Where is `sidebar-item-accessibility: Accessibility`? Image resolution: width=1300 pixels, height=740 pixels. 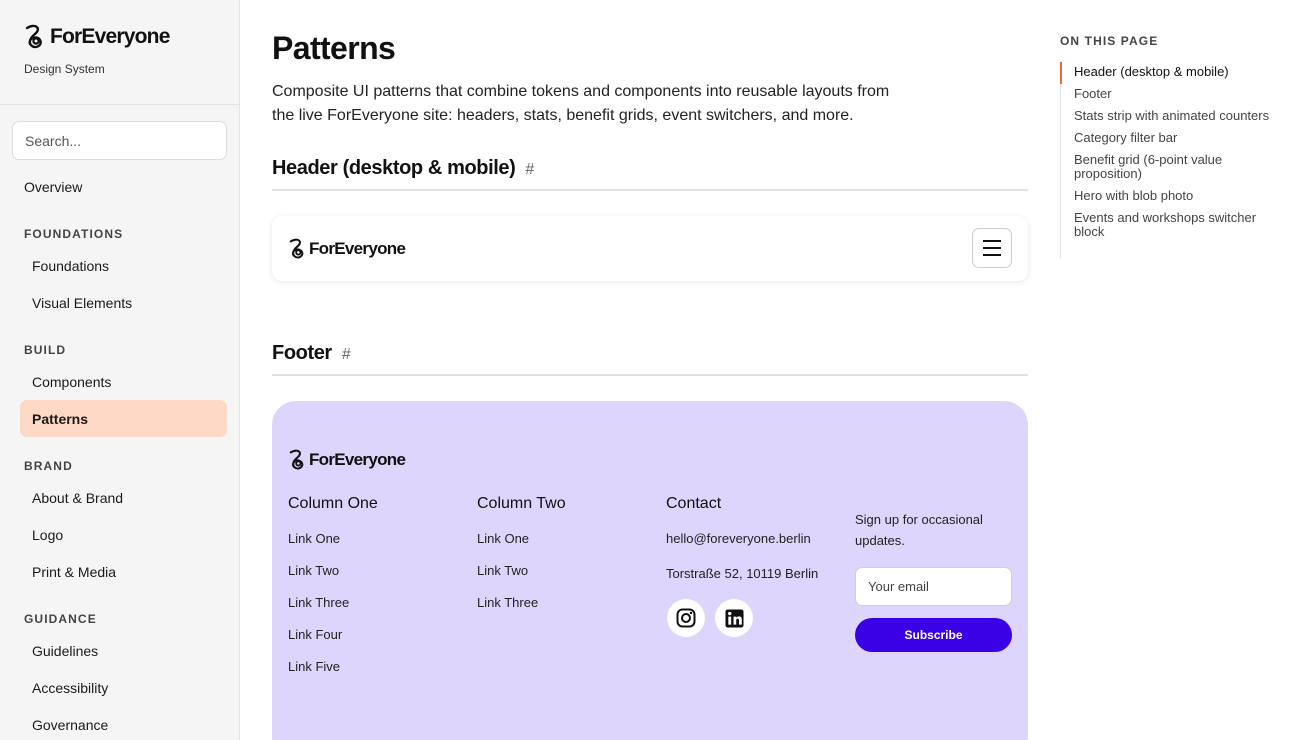
sidebar-item-accessibility: Accessibility is located at coordinates (123, 687).